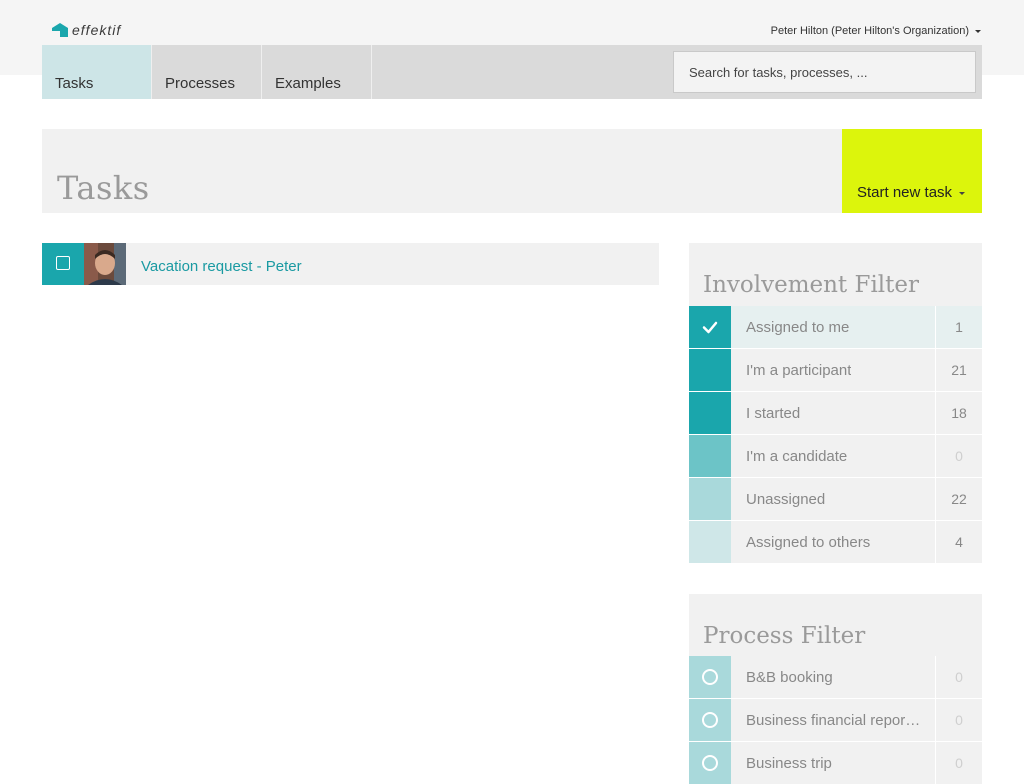  I want to click on start-new-task-label: Start new task, so click(905, 192).